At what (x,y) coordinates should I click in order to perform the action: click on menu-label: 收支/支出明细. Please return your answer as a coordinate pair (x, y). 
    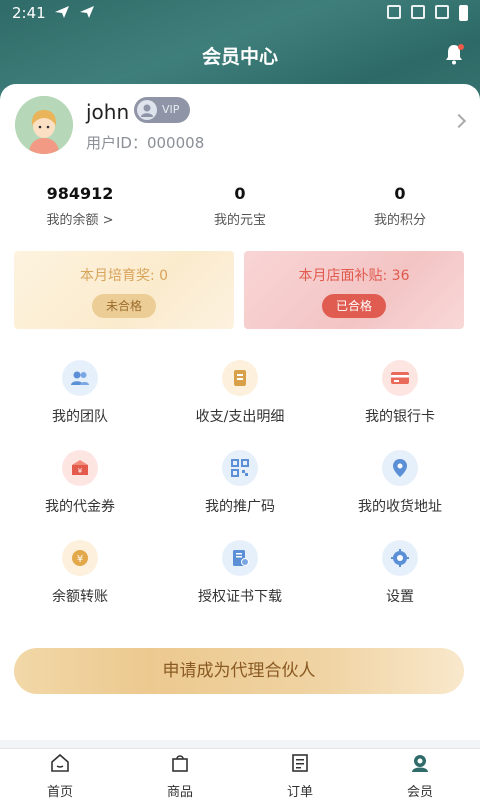
    Looking at the image, I should click on (240, 417).